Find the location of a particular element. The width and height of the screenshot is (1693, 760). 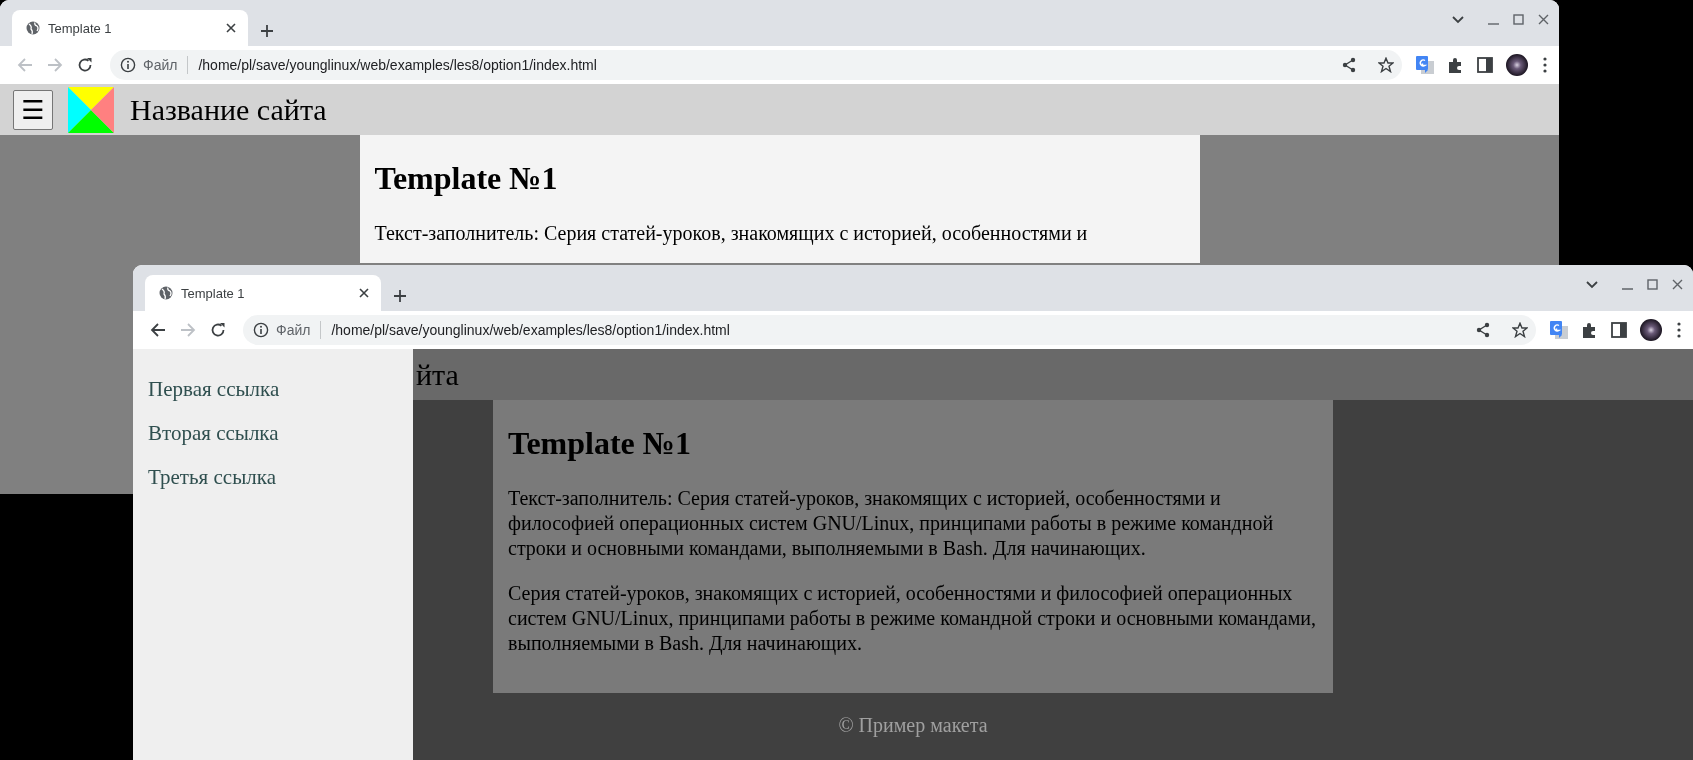

site-title: йта is located at coordinates (437, 374).